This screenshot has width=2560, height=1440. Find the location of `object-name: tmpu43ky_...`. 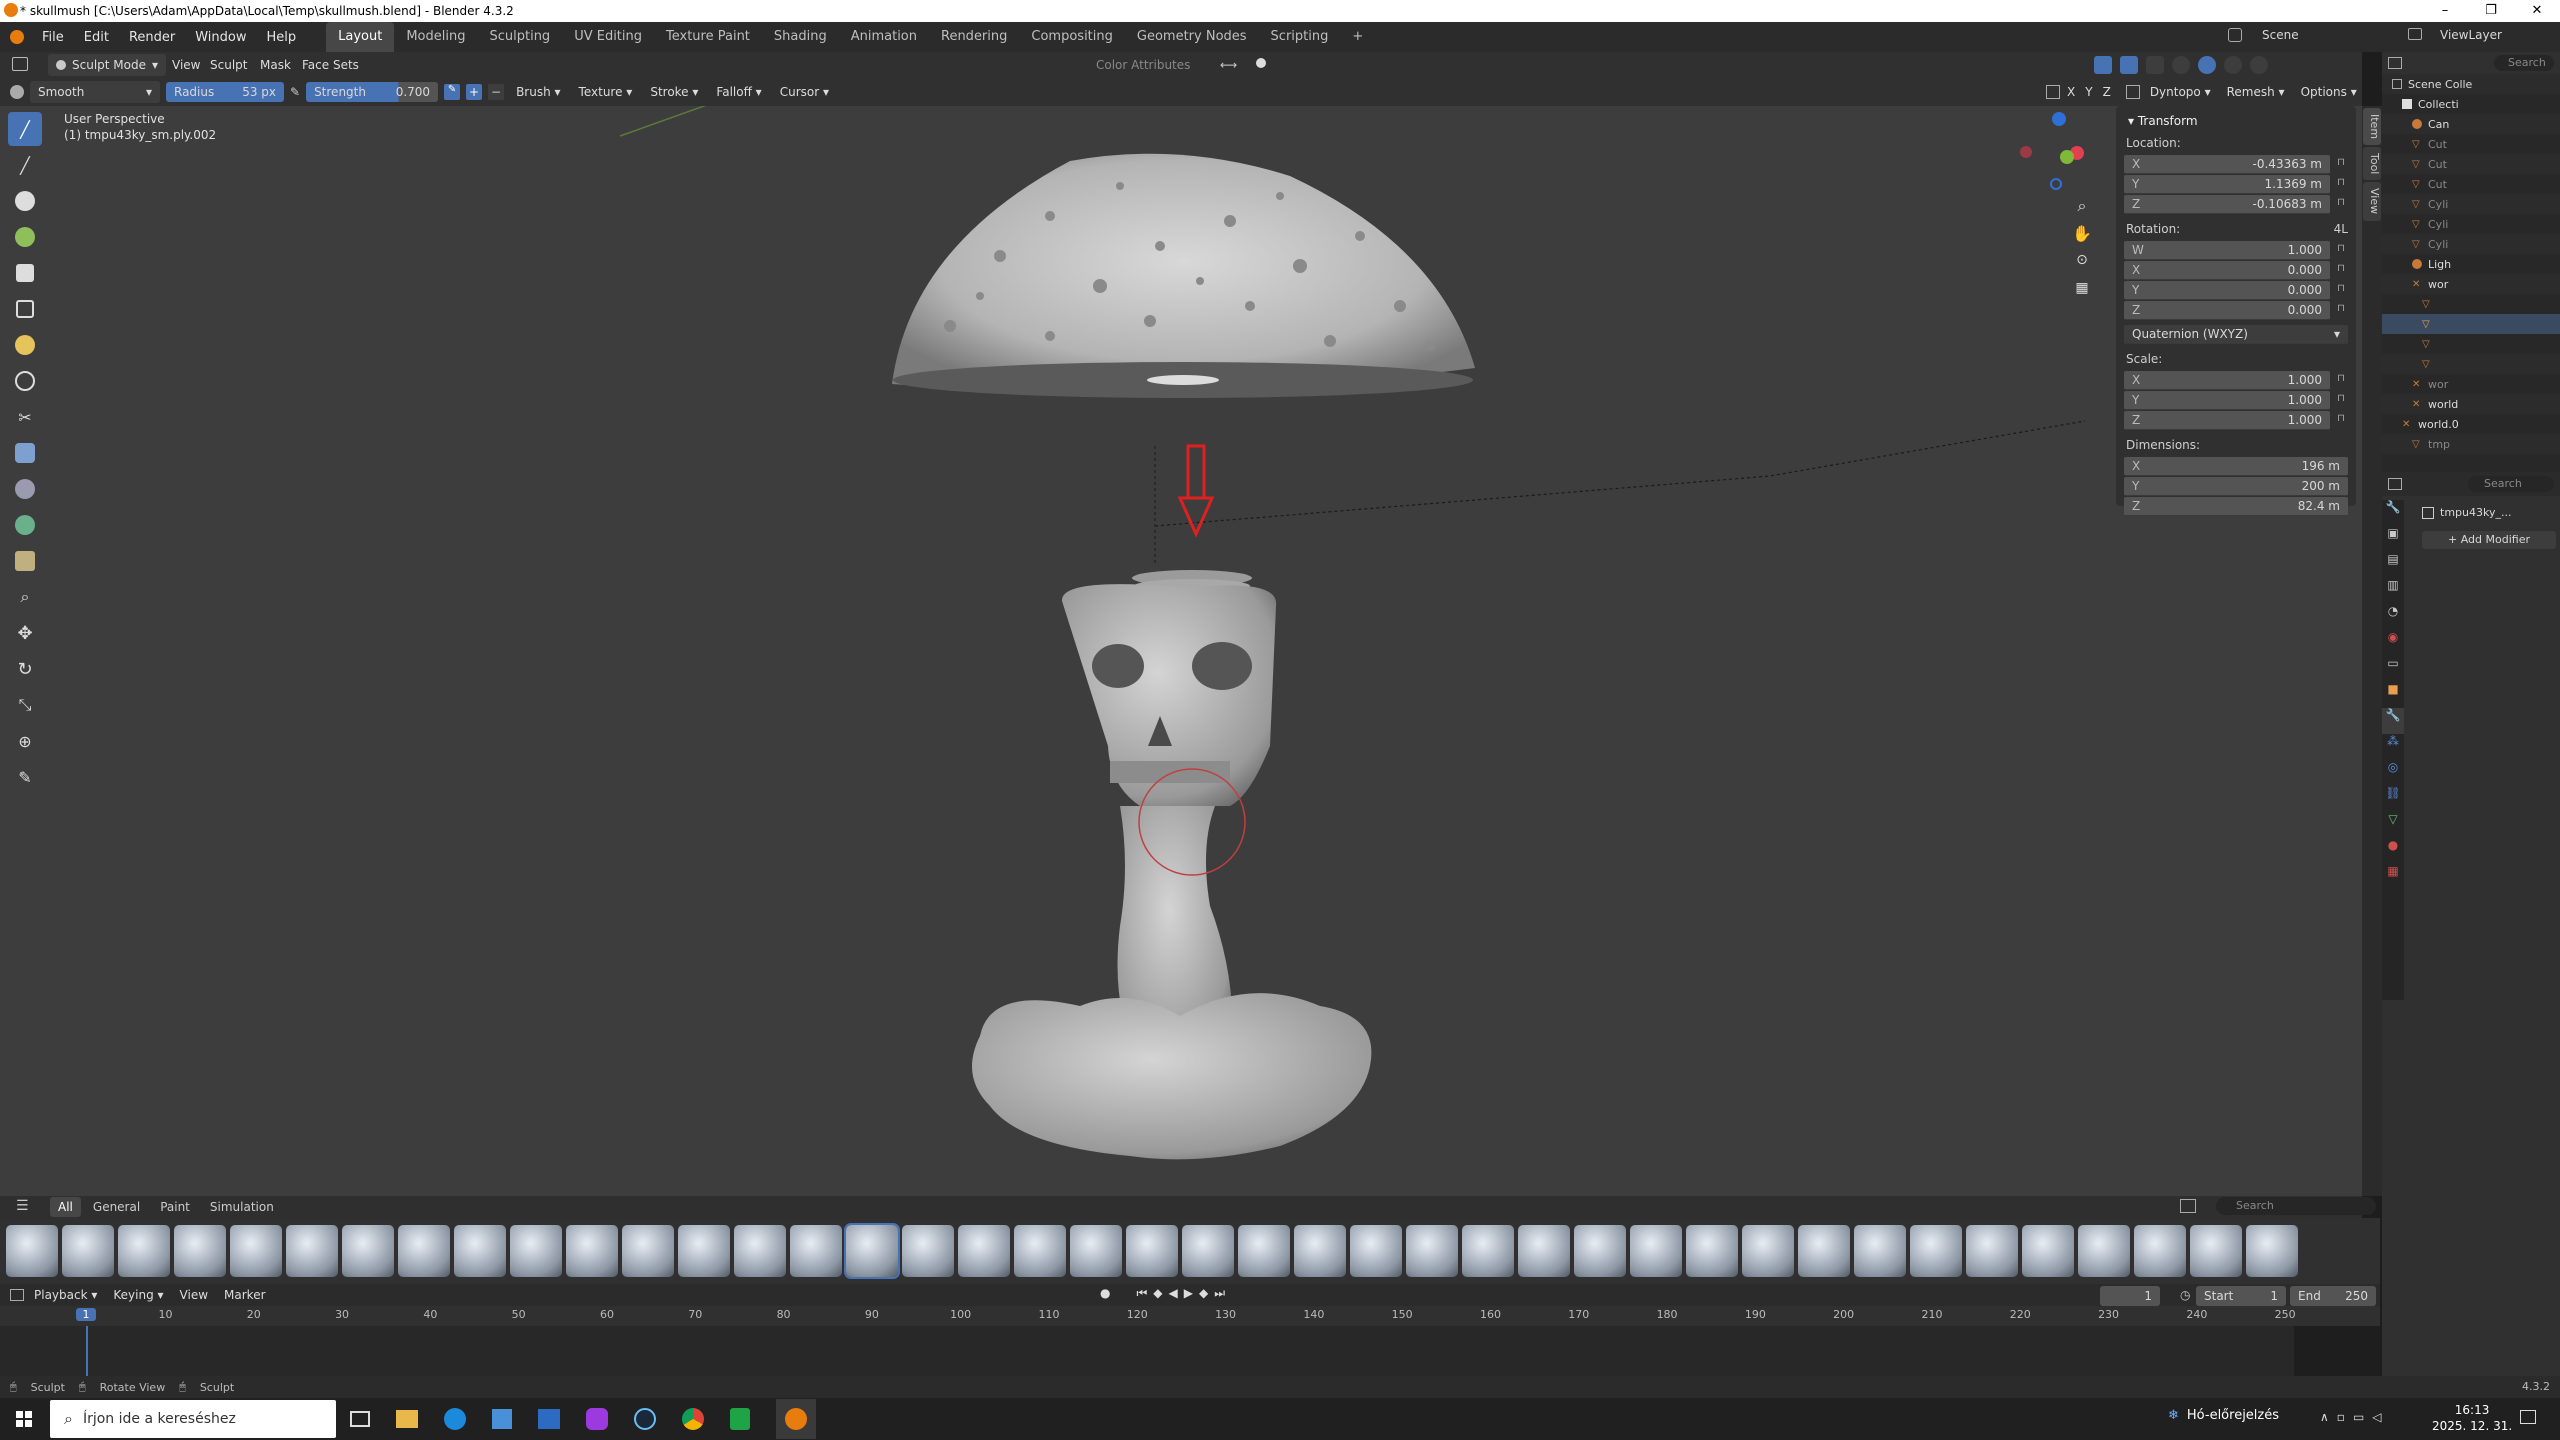

object-name: tmpu43ky_... is located at coordinates (2475, 512).